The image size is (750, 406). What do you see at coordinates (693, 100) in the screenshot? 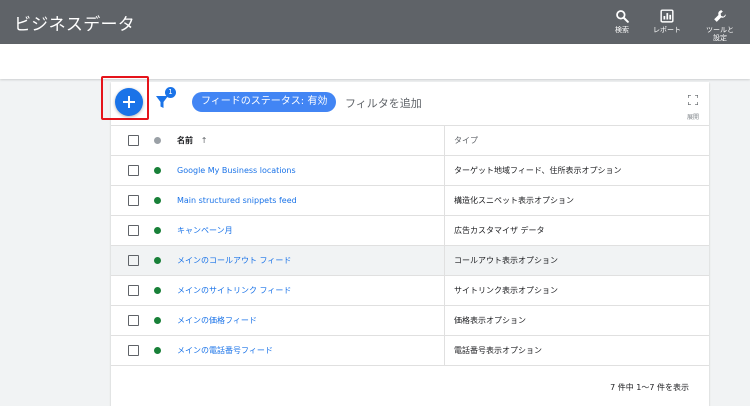
I see `fullscreen-icon` at bounding box center [693, 100].